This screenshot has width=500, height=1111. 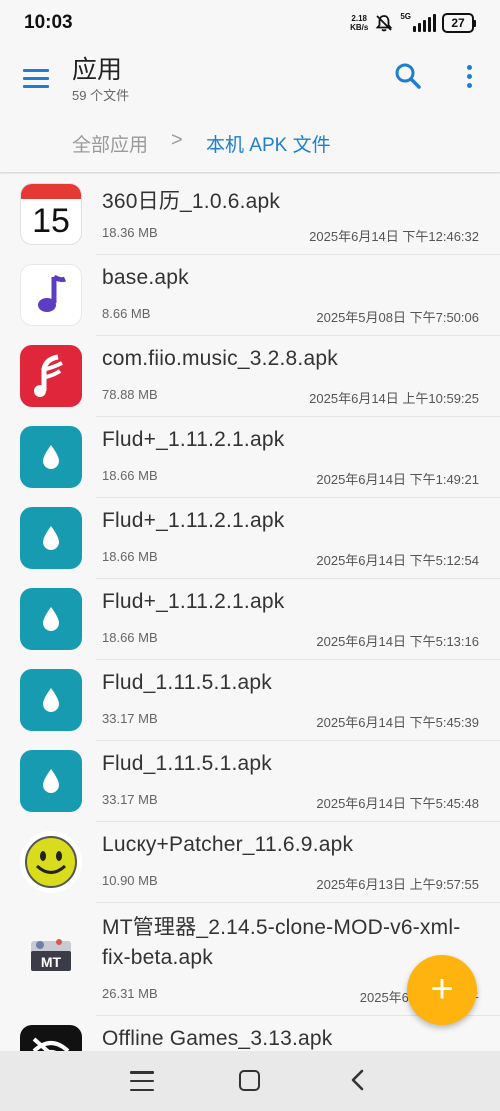 What do you see at coordinates (358, 1080) in the screenshot?
I see `back-icon` at bounding box center [358, 1080].